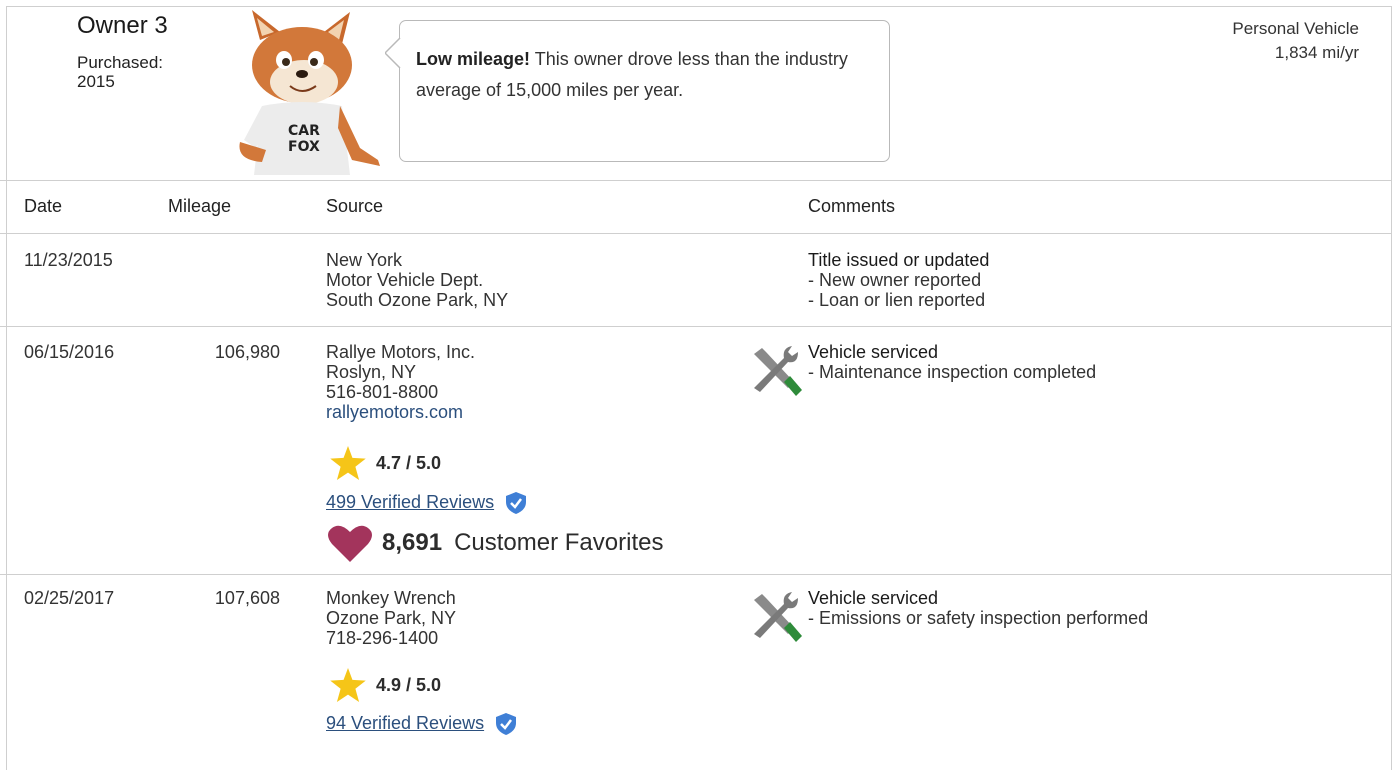 The image size is (1392, 770). Describe the element at coordinates (200, 206) in the screenshot. I see `column-header-mileage: Mileage` at that location.